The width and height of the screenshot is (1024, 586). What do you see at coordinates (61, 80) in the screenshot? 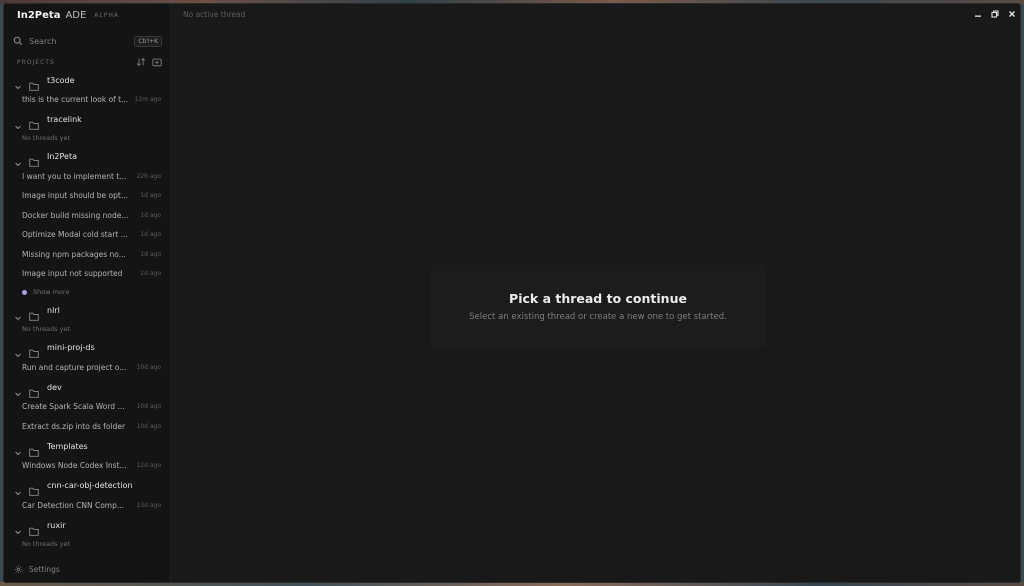
I see `project-name: t3code` at bounding box center [61, 80].